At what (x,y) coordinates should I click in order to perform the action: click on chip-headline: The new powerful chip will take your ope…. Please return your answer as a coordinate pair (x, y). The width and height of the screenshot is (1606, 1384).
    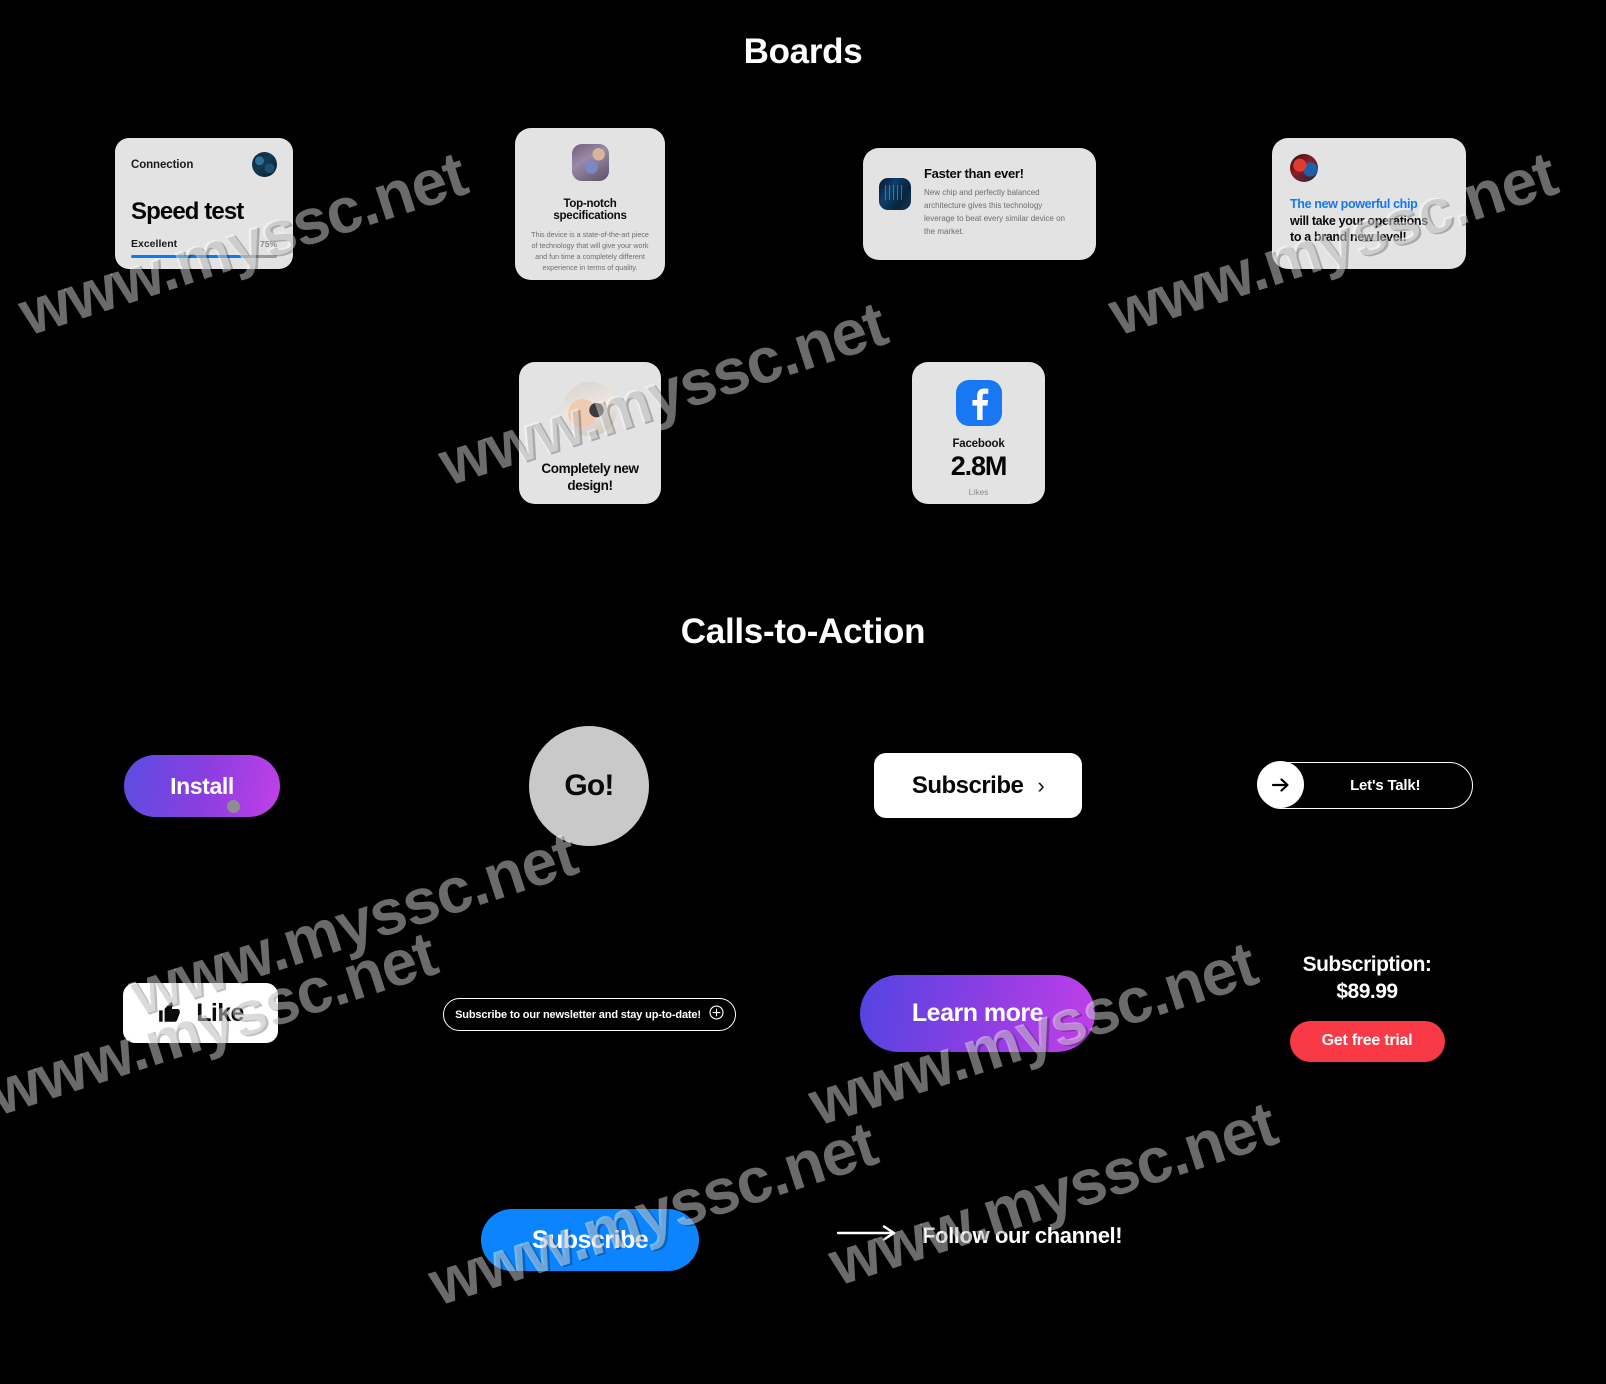
    Looking at the image, I should click on (1371, 221).